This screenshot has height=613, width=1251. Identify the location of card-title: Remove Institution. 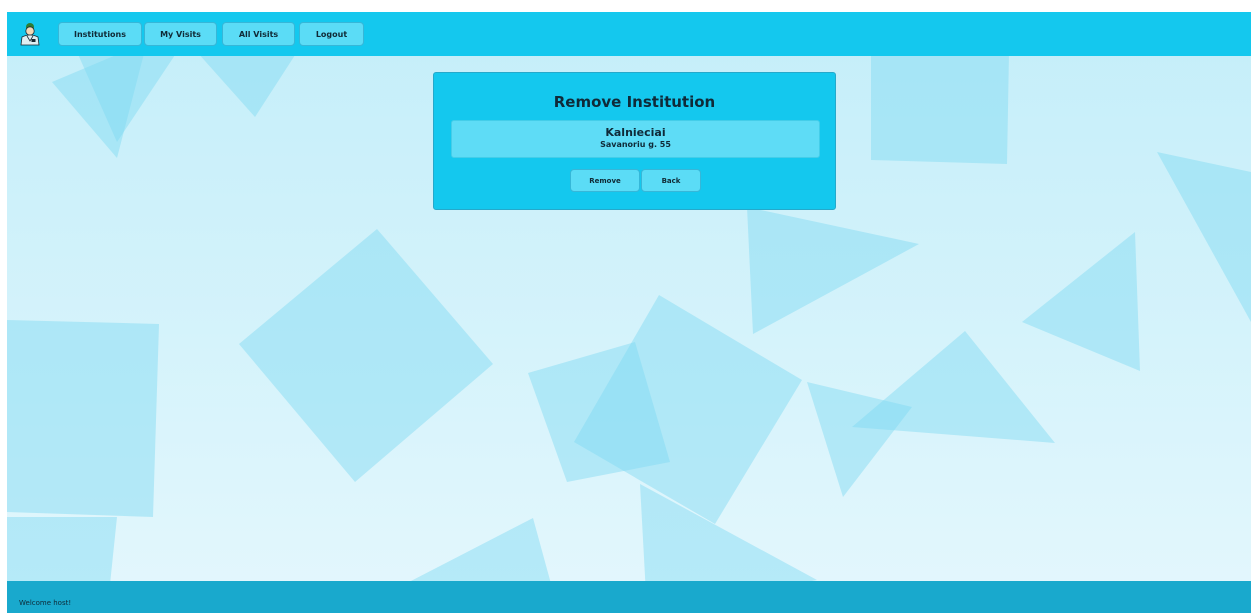
(634, 102).